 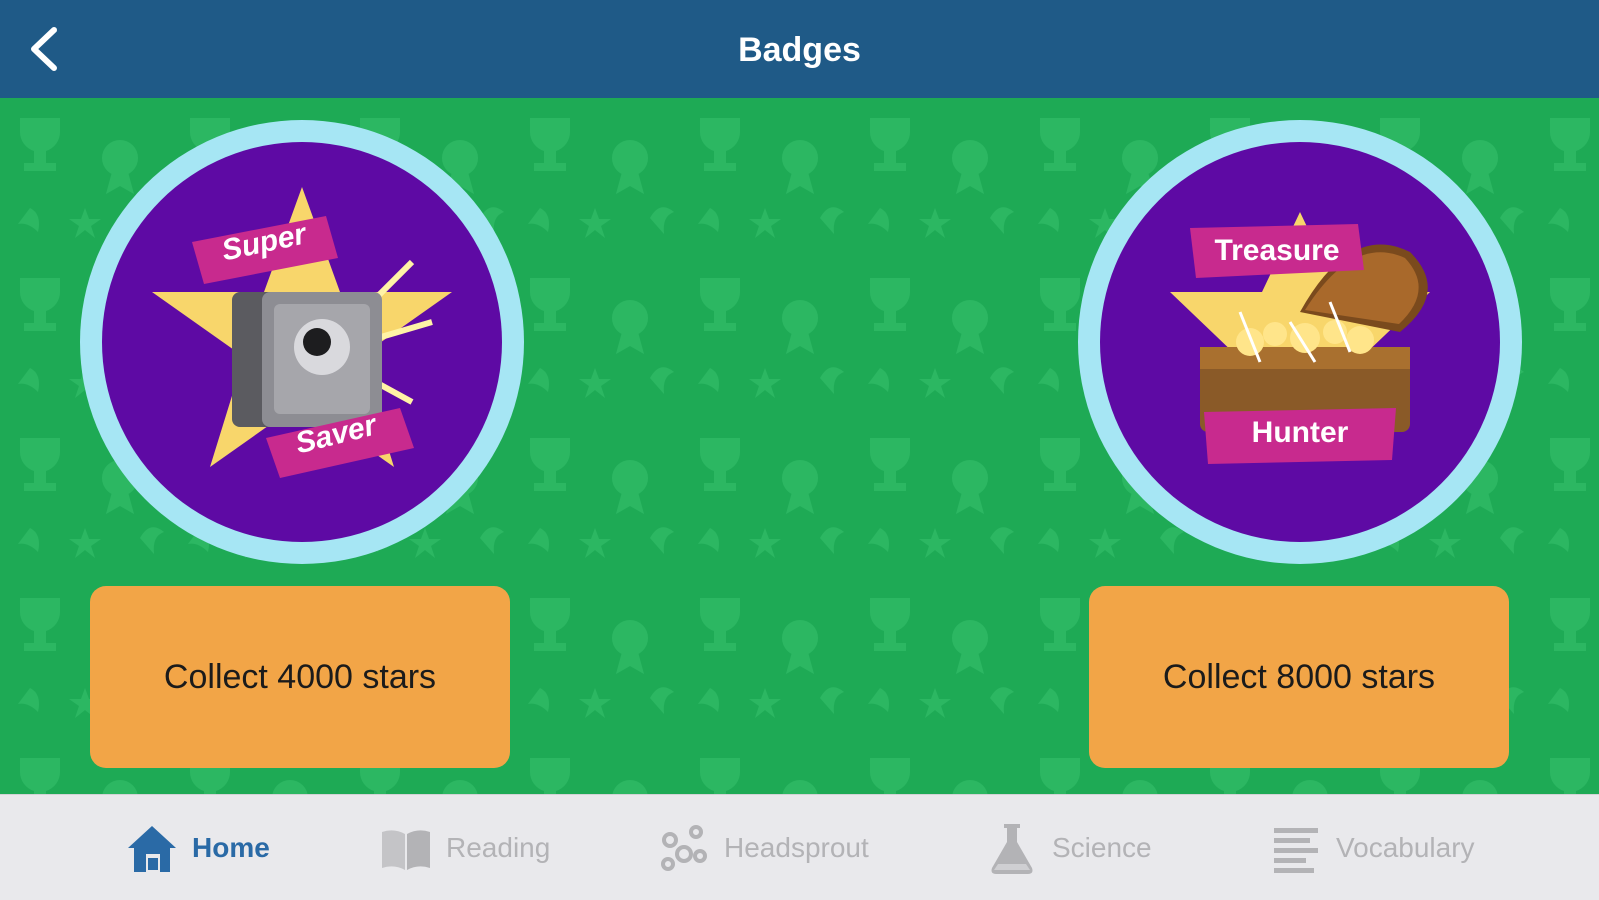 I want to click on header-bar: Badges, so click(x=799, y=49).